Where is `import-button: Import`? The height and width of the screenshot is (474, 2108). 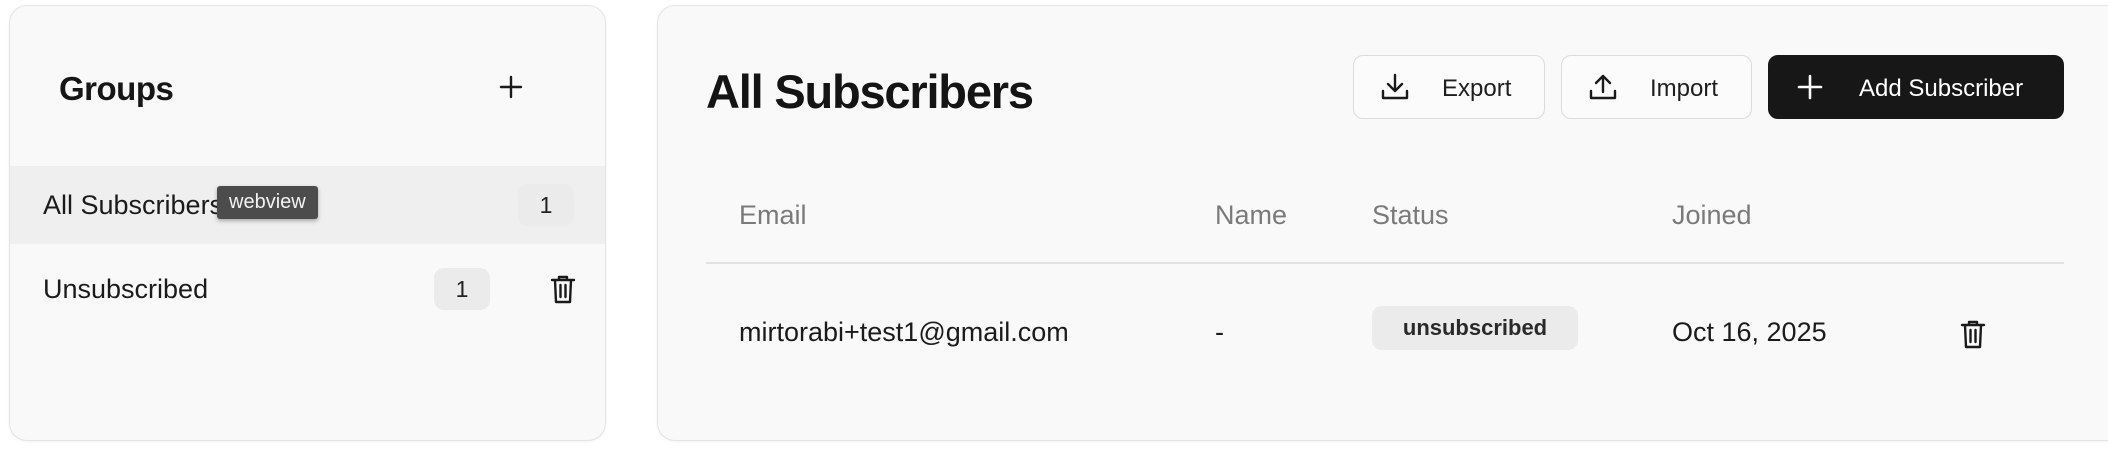 import-button: Import is located at coordinates (1656, 87).